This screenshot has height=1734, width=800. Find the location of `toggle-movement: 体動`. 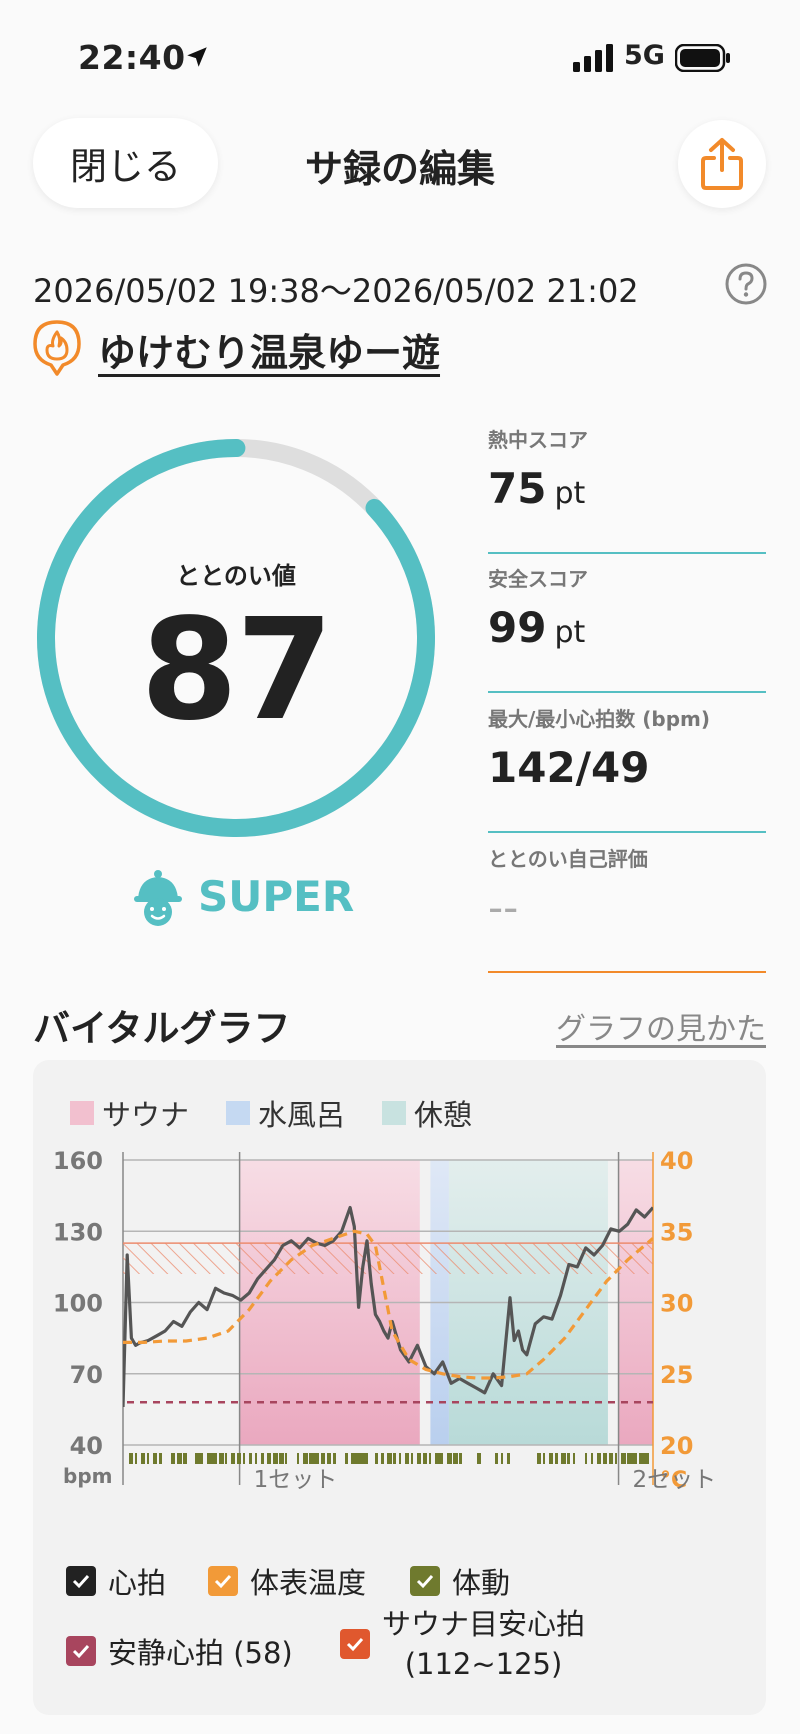

toggle-movement: 体動 is located at coordinates (460, 1581).